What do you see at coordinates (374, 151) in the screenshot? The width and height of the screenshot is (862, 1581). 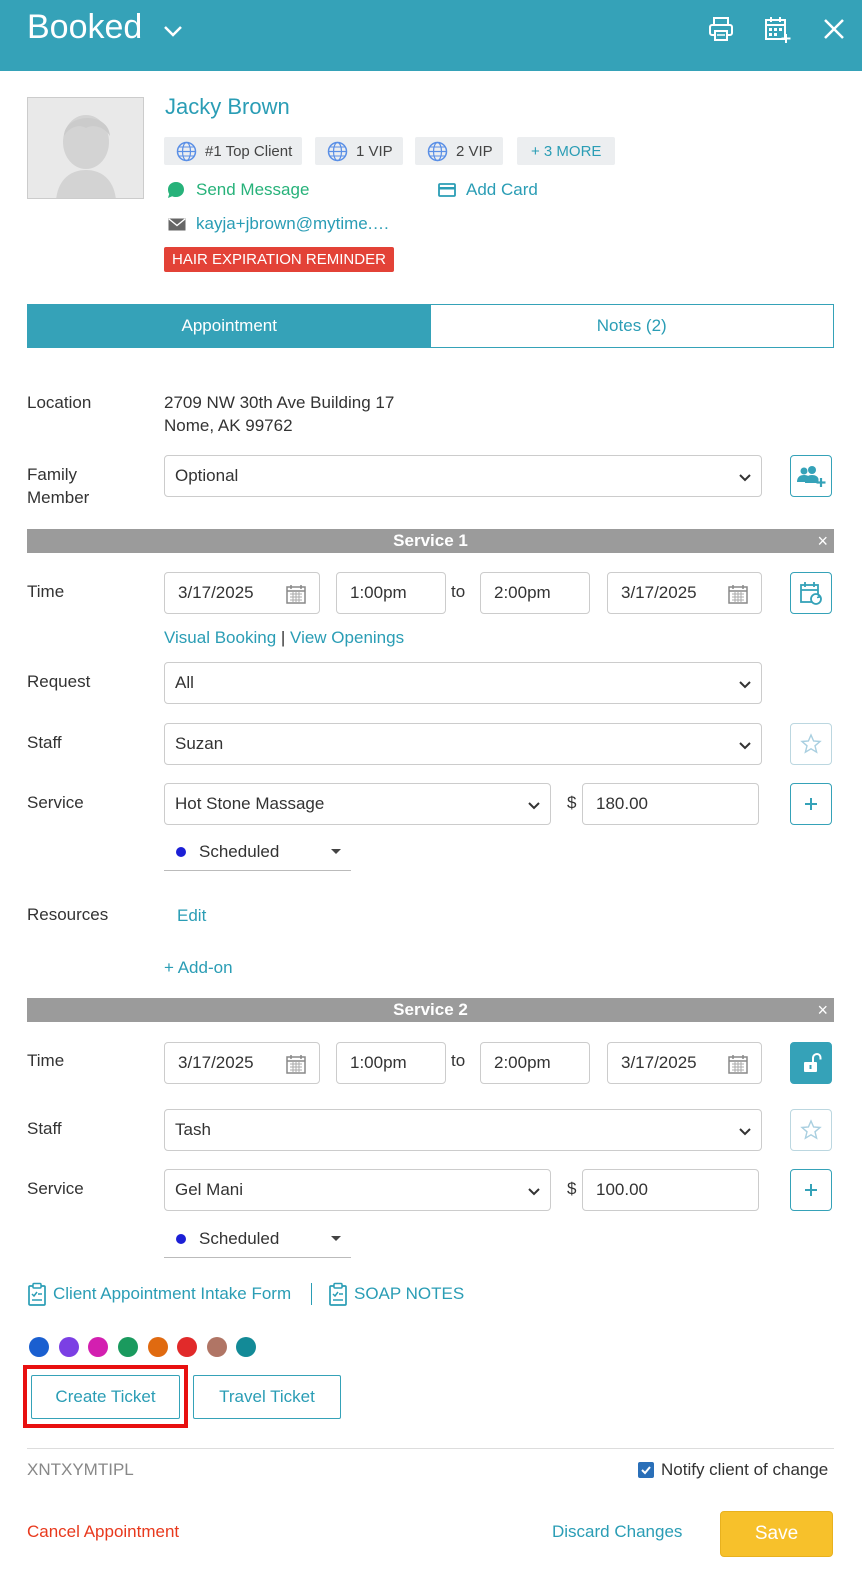 I see `client-tag-label: 1 VIP` at bounding box center [374, 151].